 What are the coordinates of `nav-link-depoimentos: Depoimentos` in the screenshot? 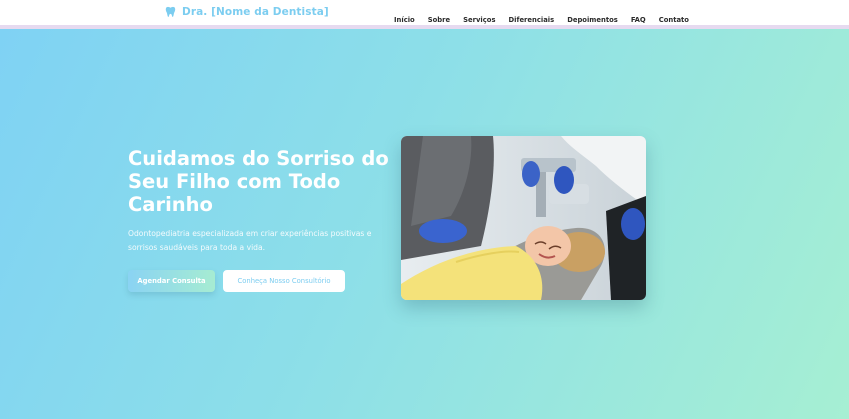 It's located at (592, 20).